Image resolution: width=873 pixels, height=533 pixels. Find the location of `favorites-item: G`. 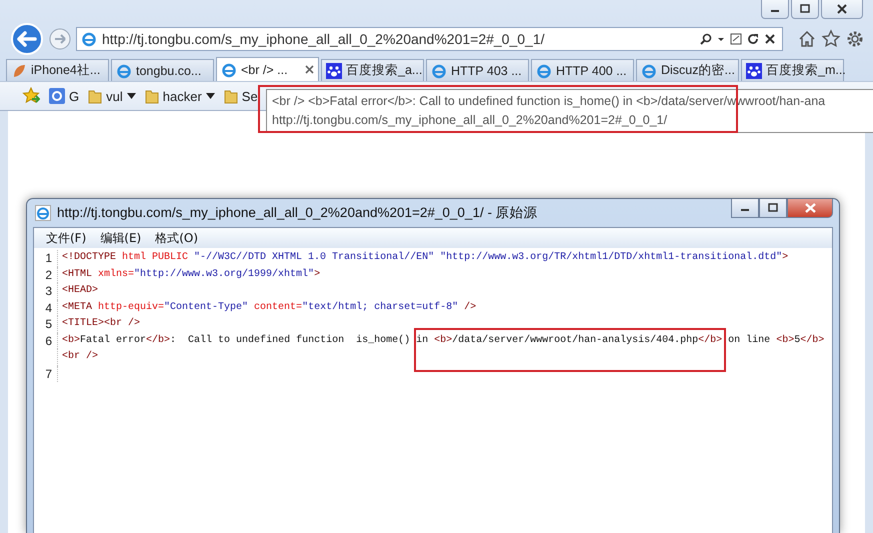

favorites-item: G is located at coordinates (64, 96).